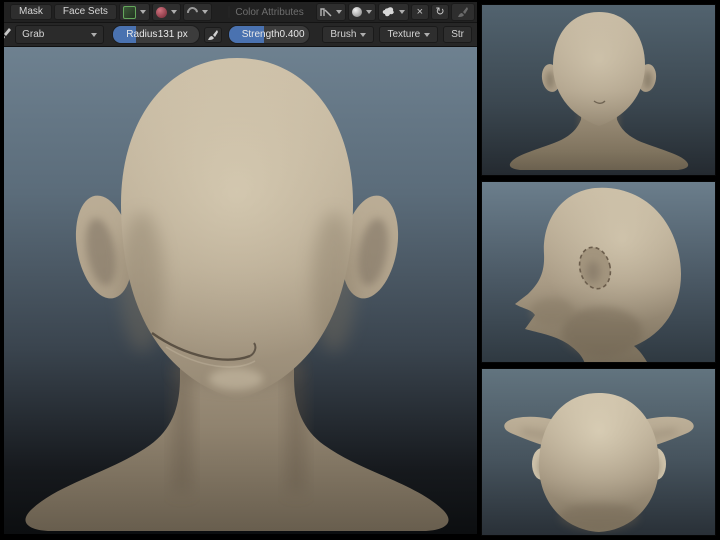  I want to click on brush-disabled-button, so click(463, 12).